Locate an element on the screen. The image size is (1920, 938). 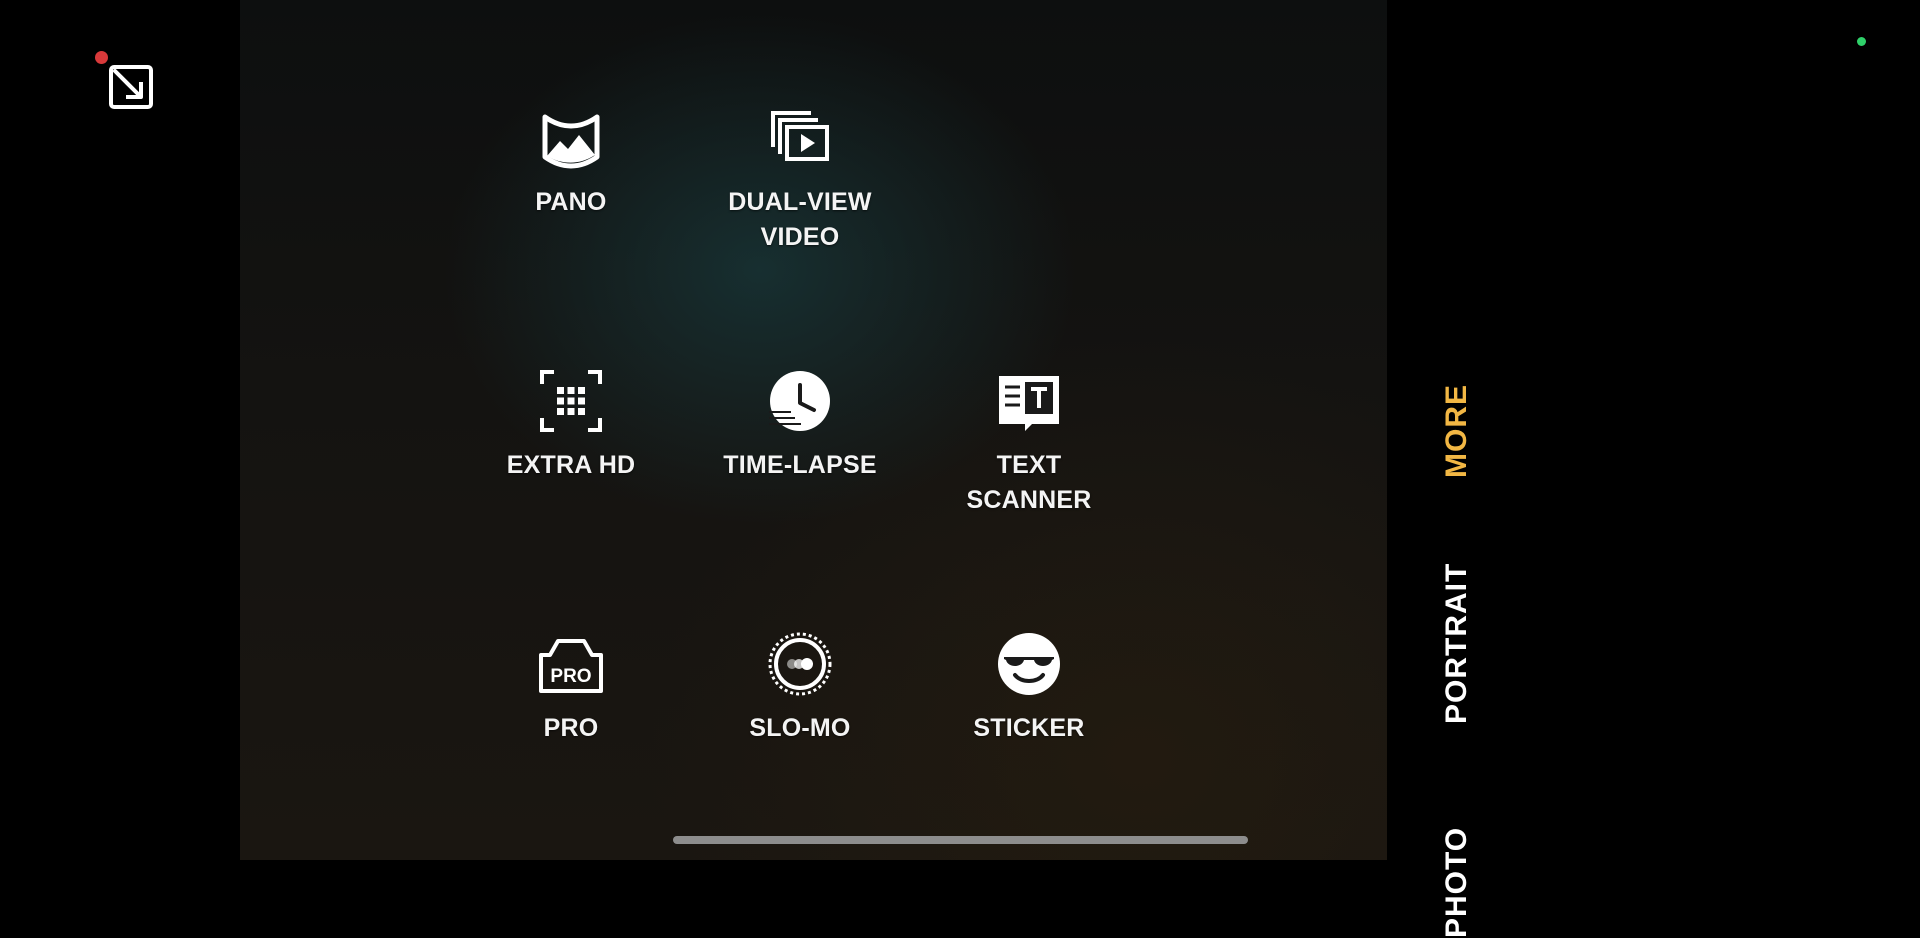
mode-text-scanner: TEXT SCANNER is located at coordinates (1029, 442).